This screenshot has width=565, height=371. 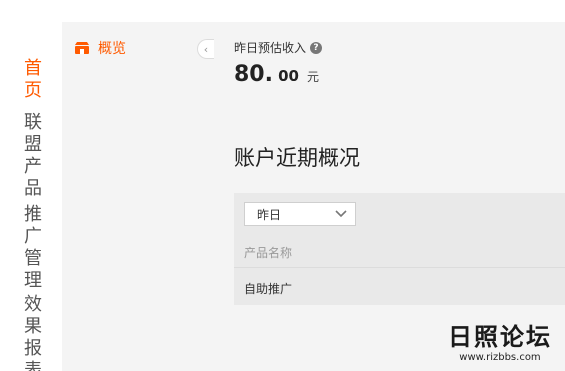 I want to click on section-title: 账户近期概况, so click(x=297, y=158).